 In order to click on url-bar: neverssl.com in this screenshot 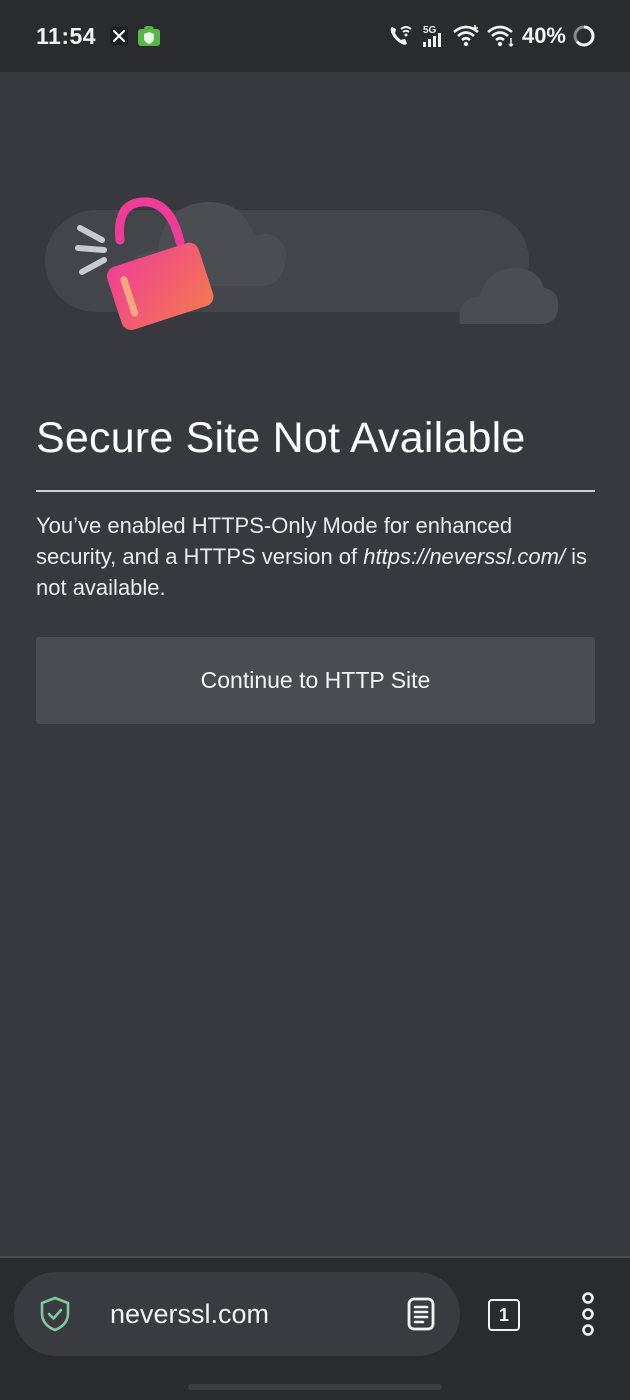, I will do `click(237, 1314)`.